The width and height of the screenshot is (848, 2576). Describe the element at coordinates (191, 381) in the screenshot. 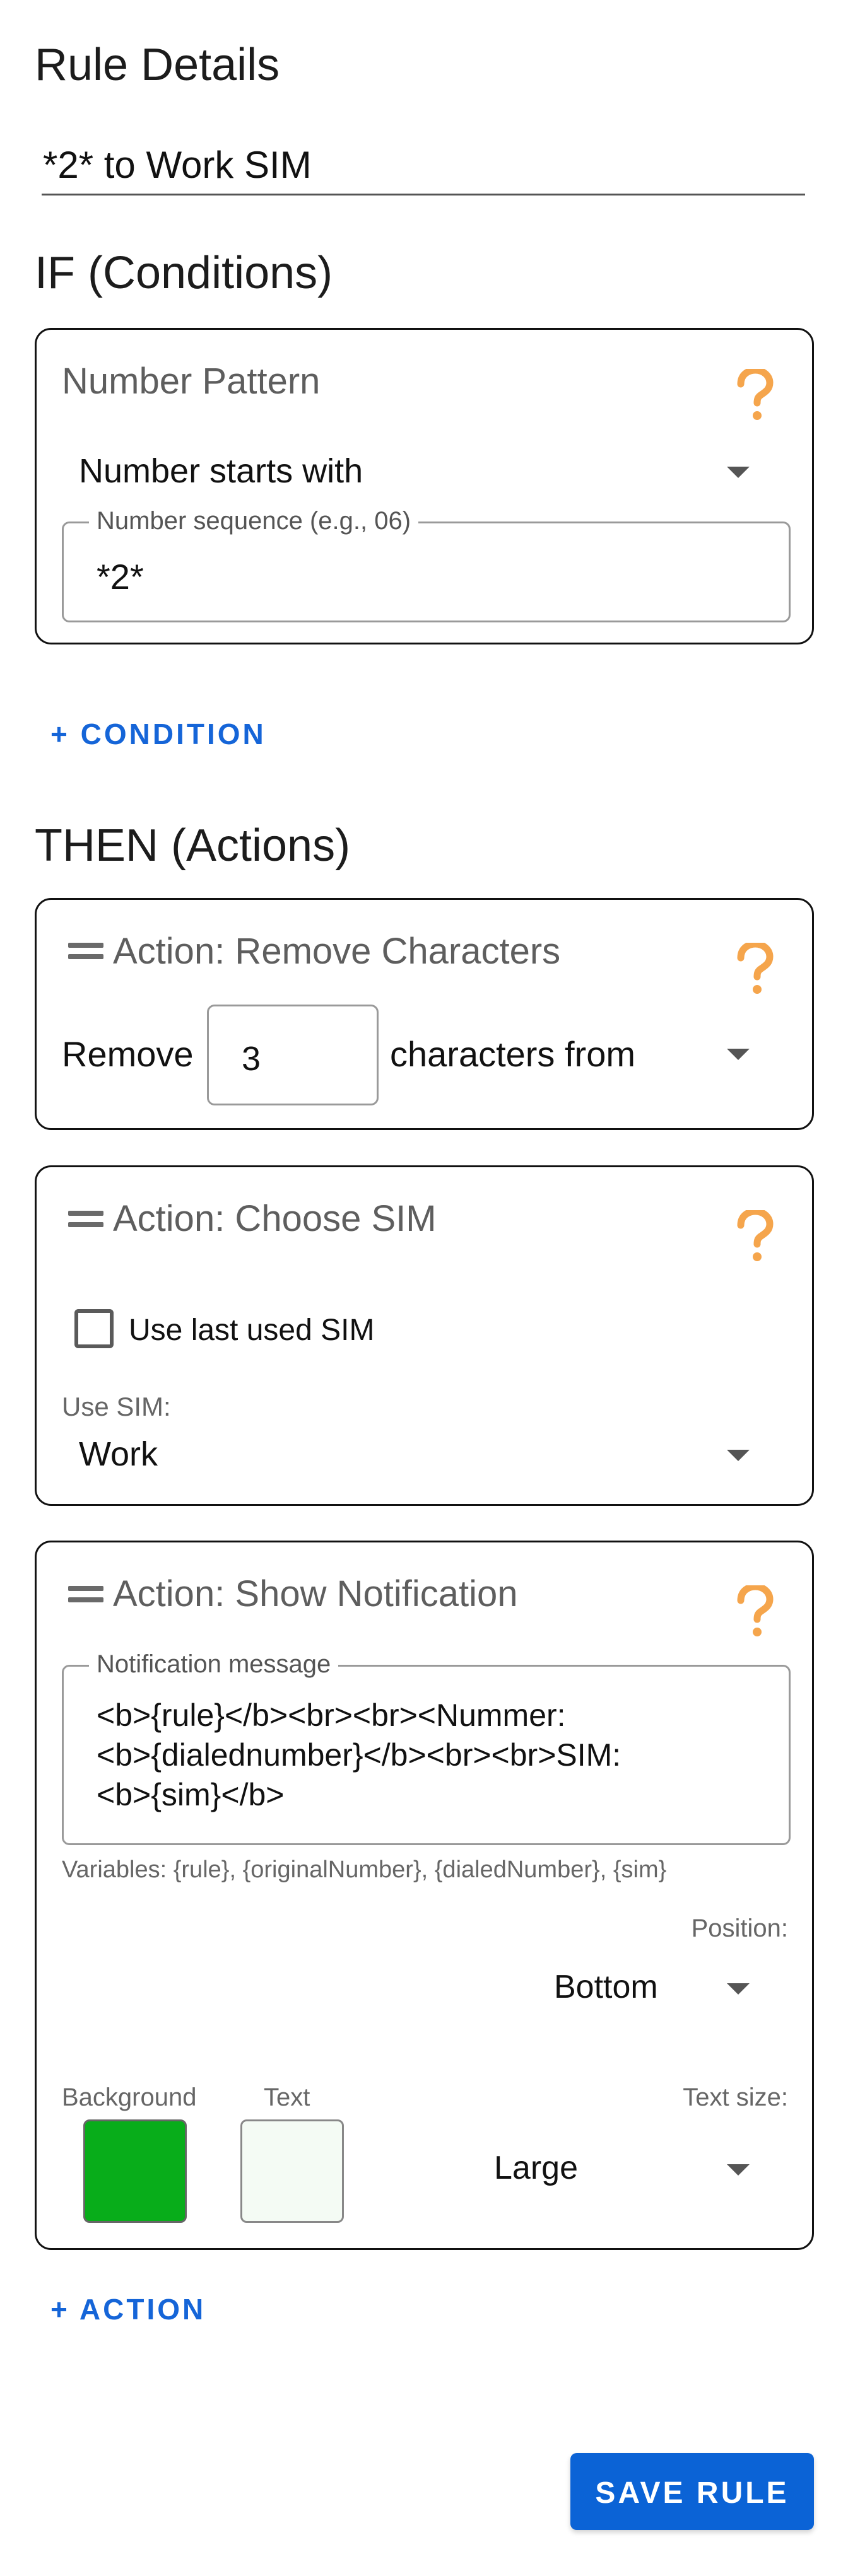

I see `number-pattern-title: Number Pattern` at that location.